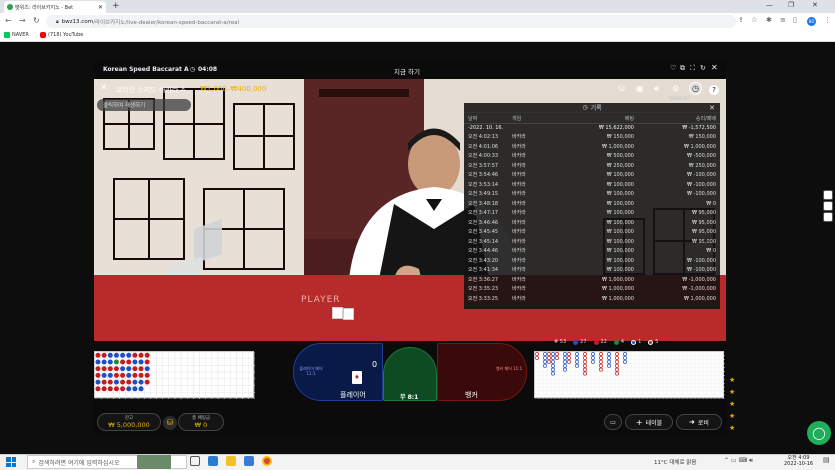 Image resolution: width=835 pixels, height=470 pixels. What do you see at coordinates (483, 222) in the screenshot?
I see `history-cell-date: 오전 3:46:46` at bounding box center [483, 222].